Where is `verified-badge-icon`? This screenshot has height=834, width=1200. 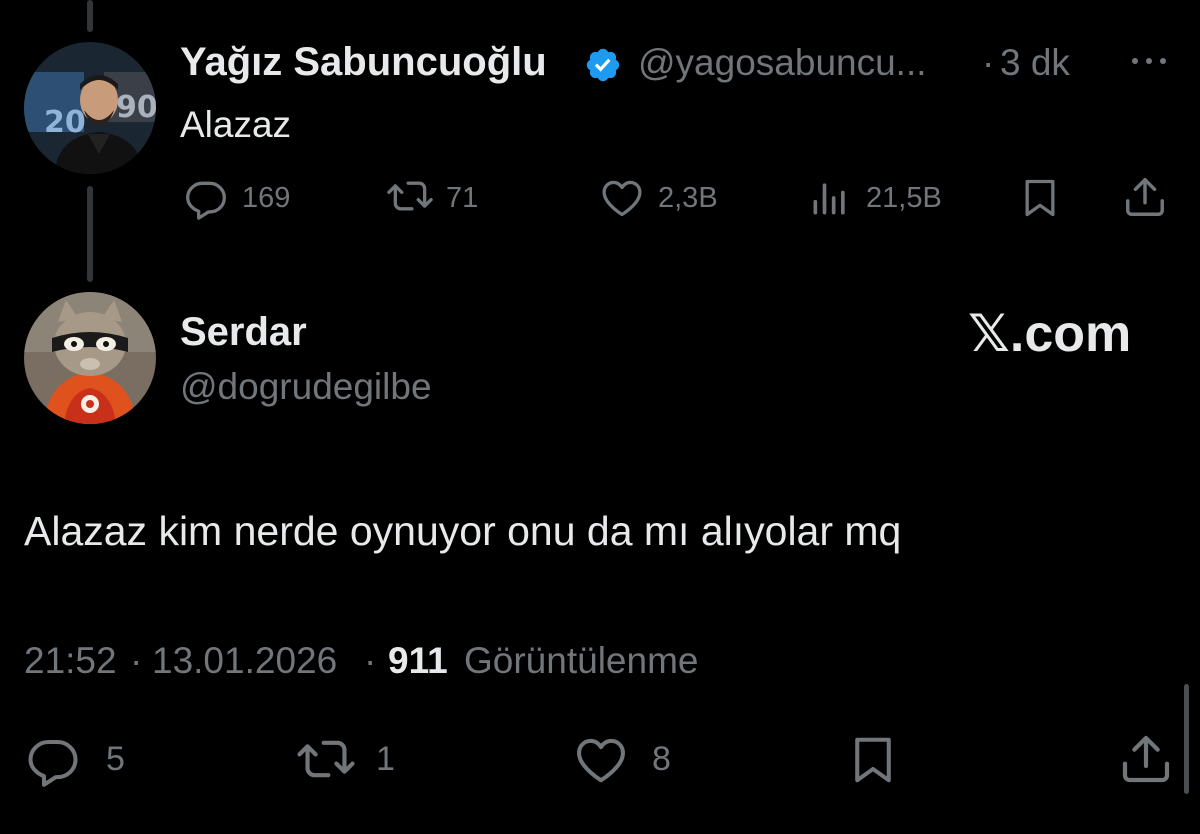 verified-badge-icon is located at coordinates (603, 65).